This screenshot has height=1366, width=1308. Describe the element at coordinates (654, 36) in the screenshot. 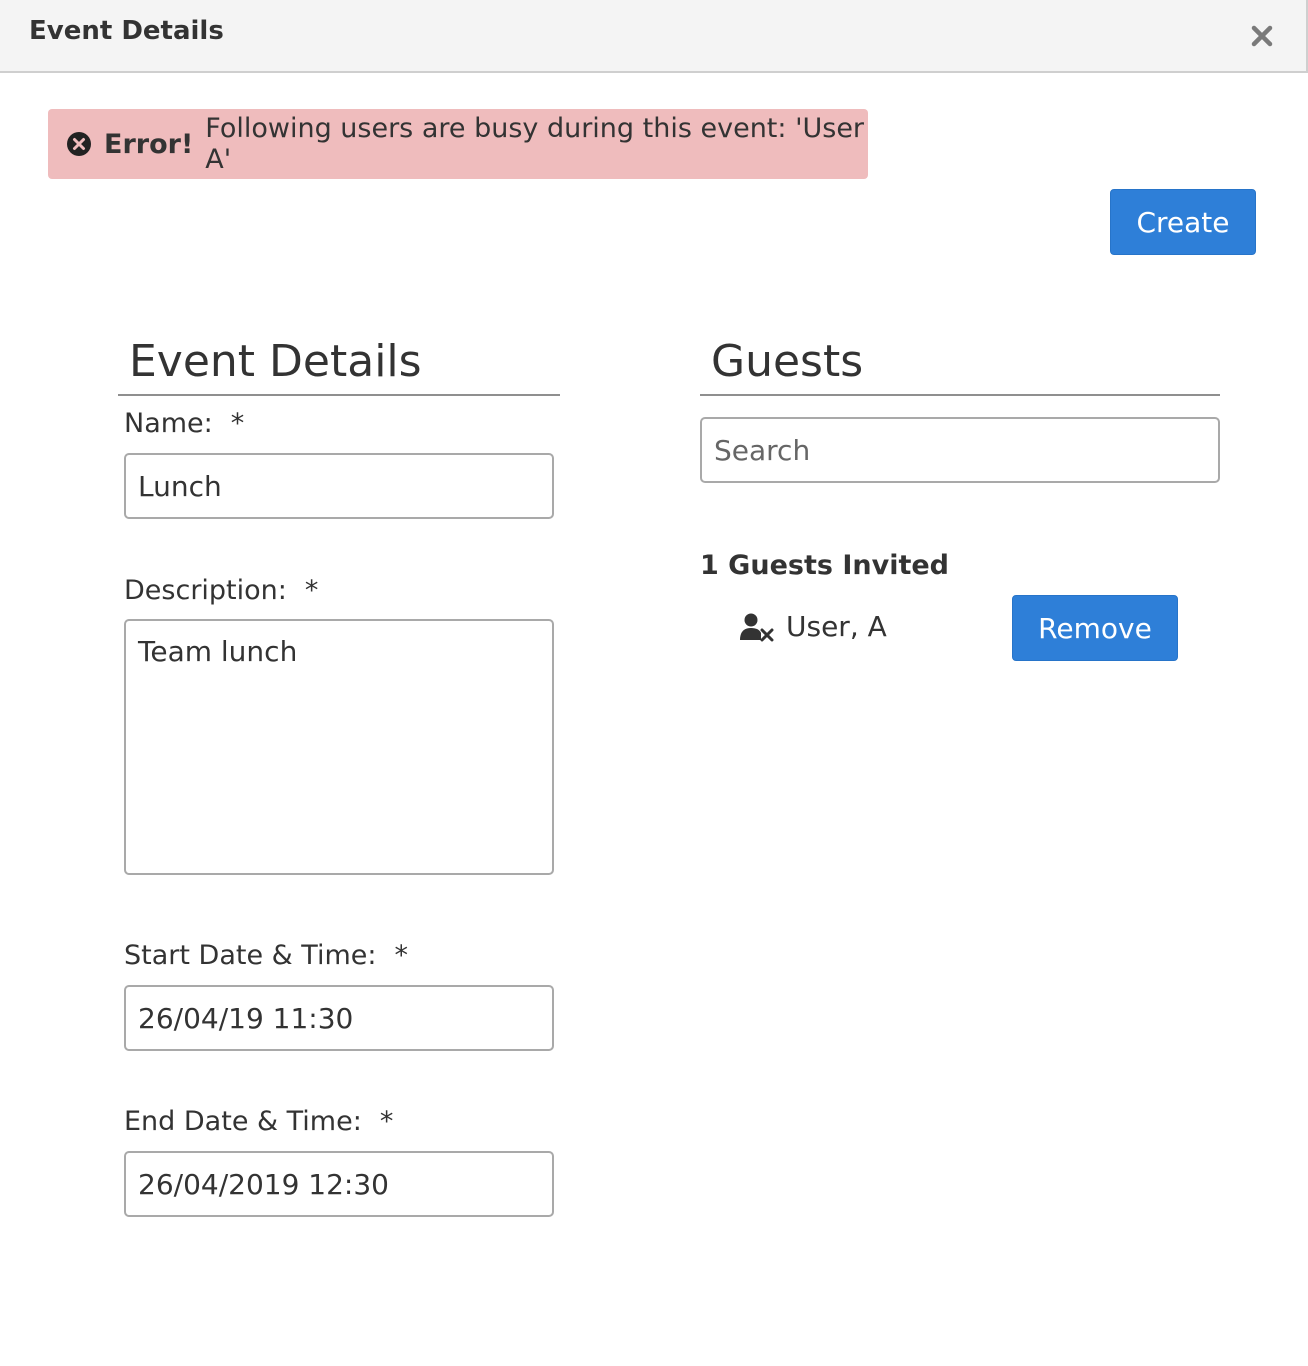

I see `dialog-titlebar: Event Details` at that location.